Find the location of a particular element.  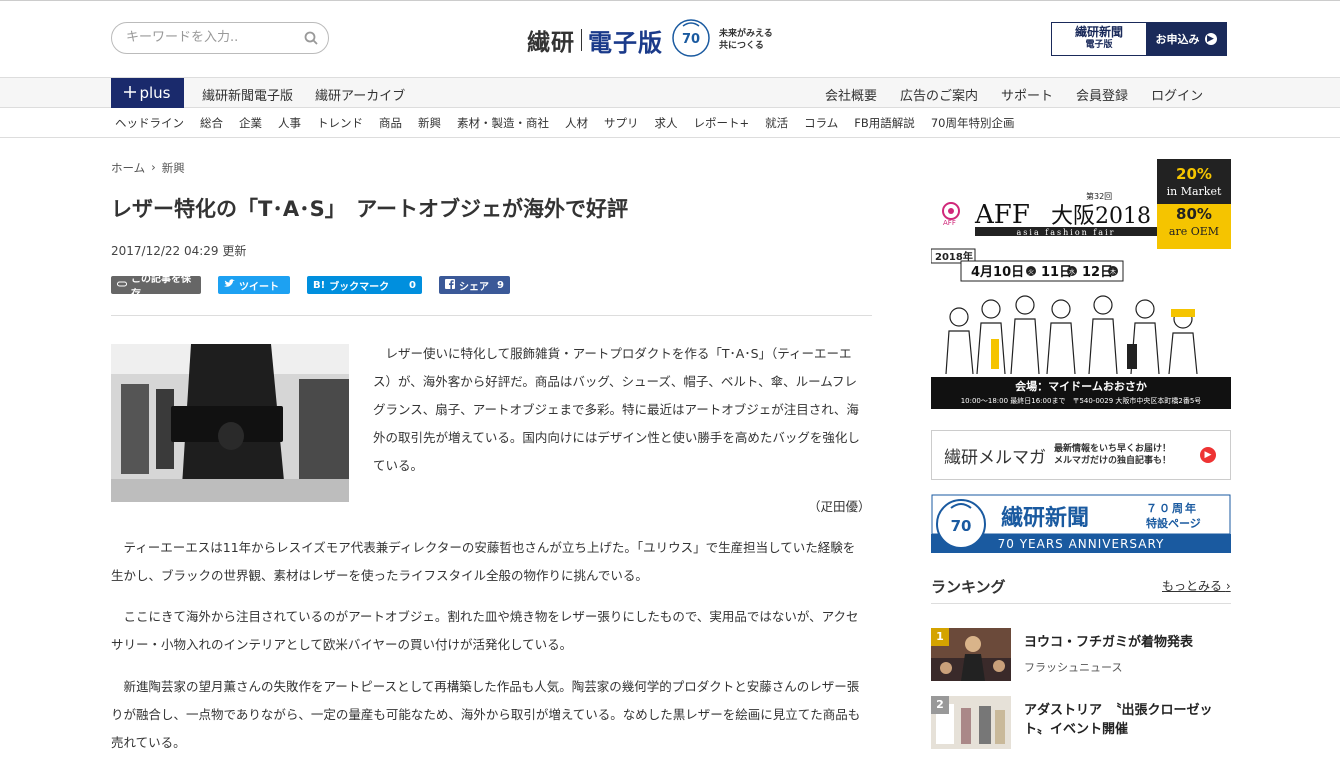

chevron-right-icon: › is located at coordinates (1228, 586).